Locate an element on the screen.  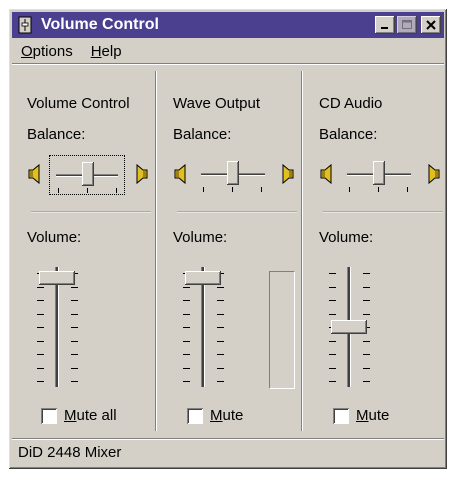
close-button is located at coordinates (431, 25).